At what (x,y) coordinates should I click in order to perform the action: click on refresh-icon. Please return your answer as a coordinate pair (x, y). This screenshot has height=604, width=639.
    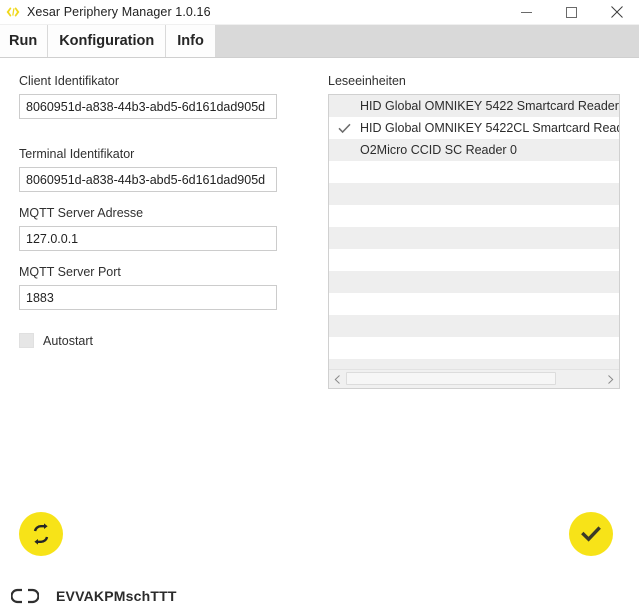
    Looking at the image, I should click on (41, 534).